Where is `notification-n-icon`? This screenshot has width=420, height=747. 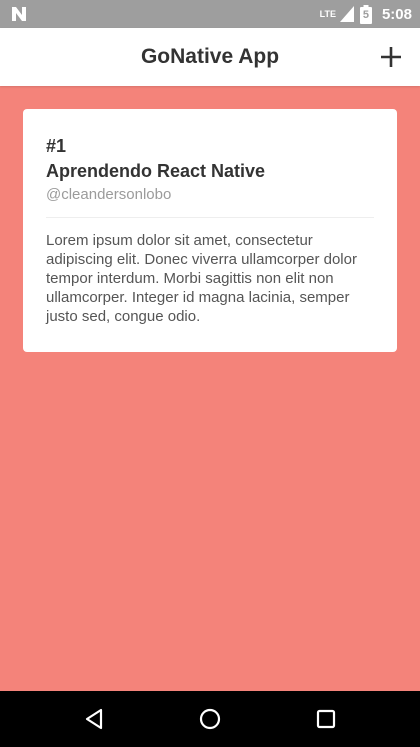
notification-n-icon is located at coordinates (19, 14).